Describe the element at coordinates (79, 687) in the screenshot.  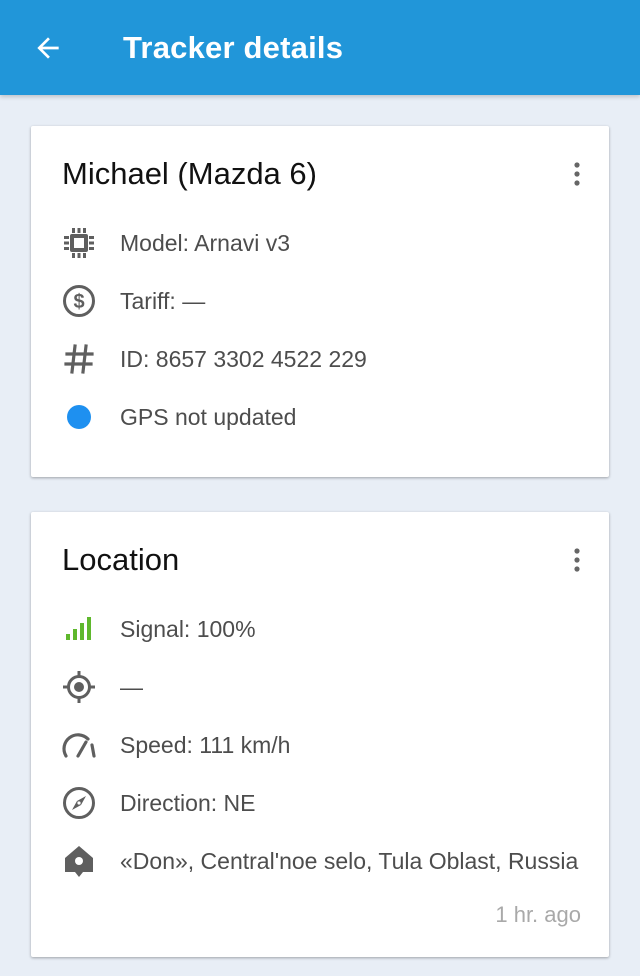
I see `gps-fixed-icon` at that location.